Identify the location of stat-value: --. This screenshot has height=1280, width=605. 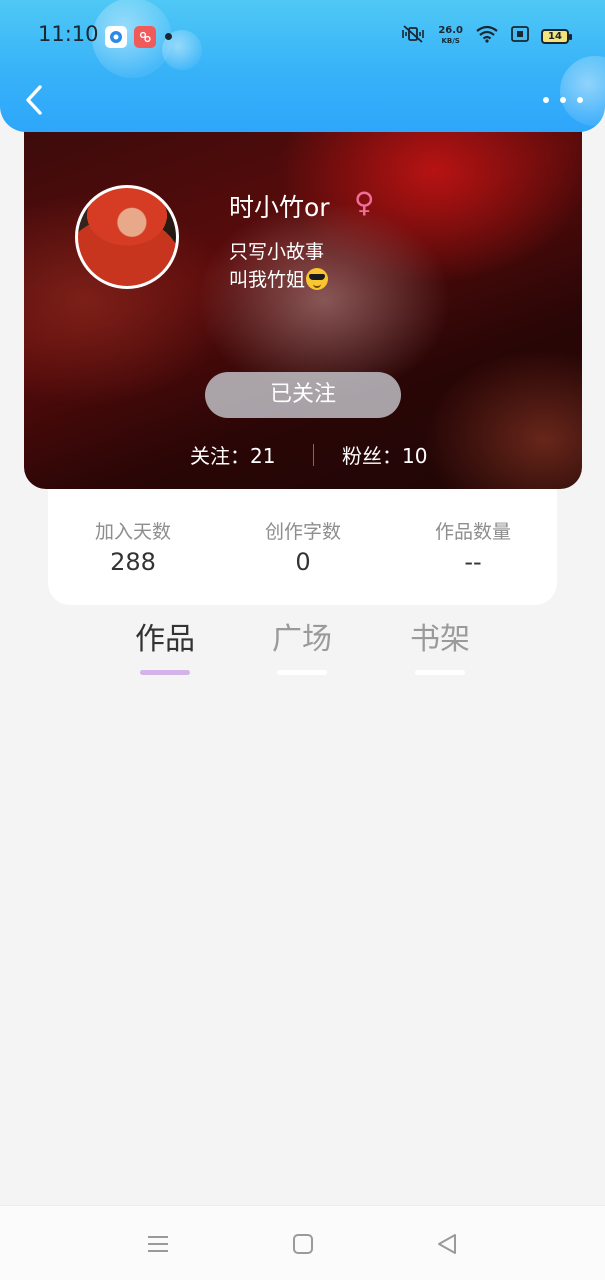
(473, 562).